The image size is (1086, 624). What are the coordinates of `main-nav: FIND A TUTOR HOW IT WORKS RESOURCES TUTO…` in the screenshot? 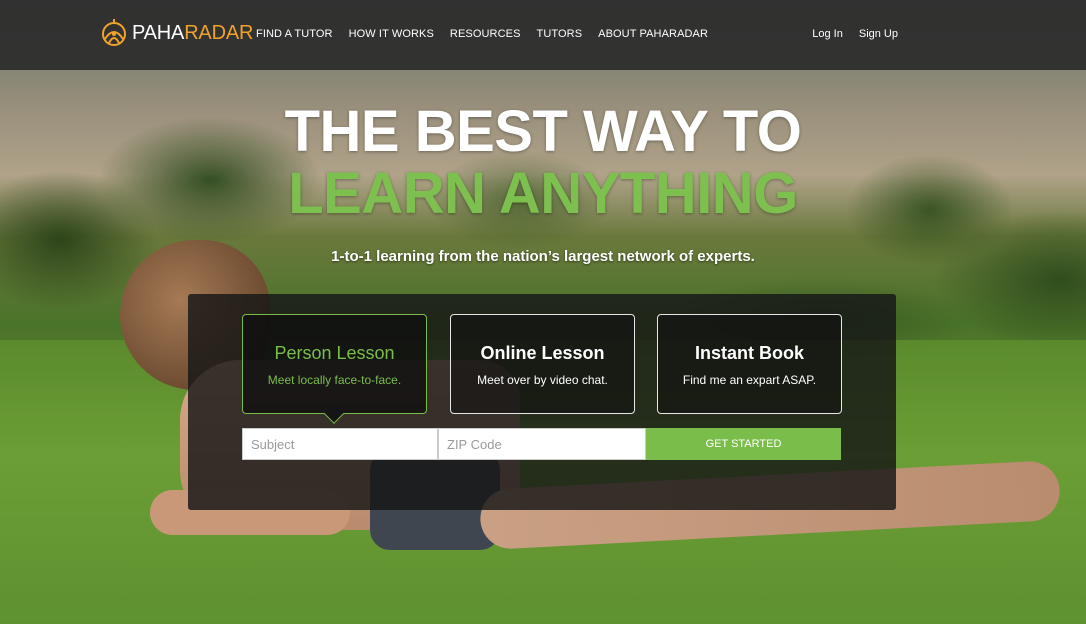 It's located at (482, 34).